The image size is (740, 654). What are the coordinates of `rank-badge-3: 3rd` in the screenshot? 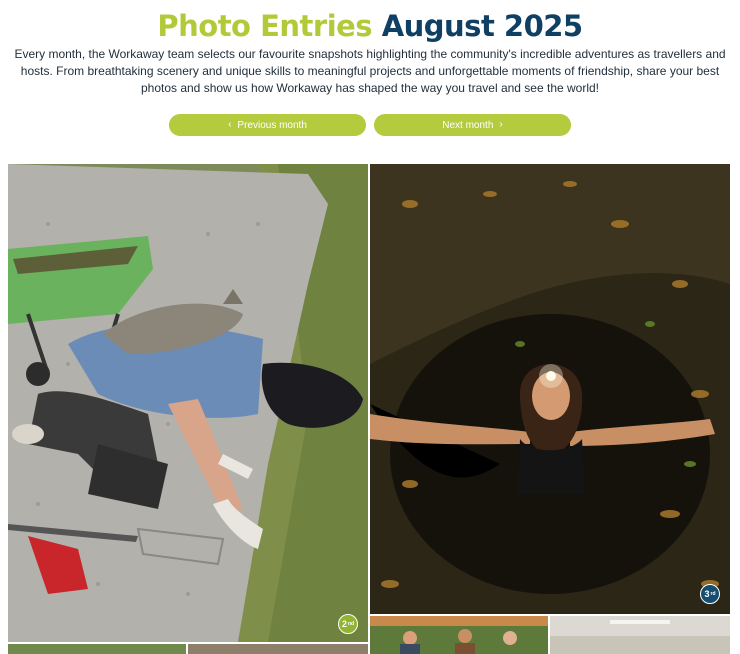 It's located at (710, 594).